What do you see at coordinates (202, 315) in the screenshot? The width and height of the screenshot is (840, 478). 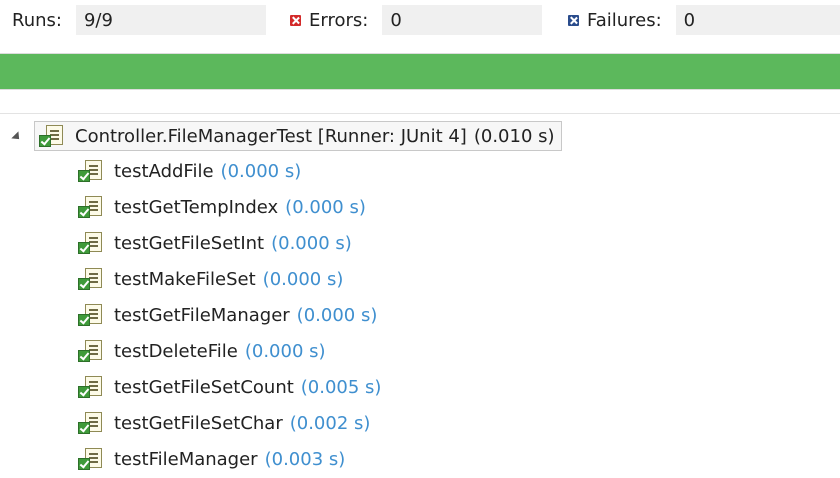 I see `test-case-name: testGetFileManager` at bounding box center [202, 315].